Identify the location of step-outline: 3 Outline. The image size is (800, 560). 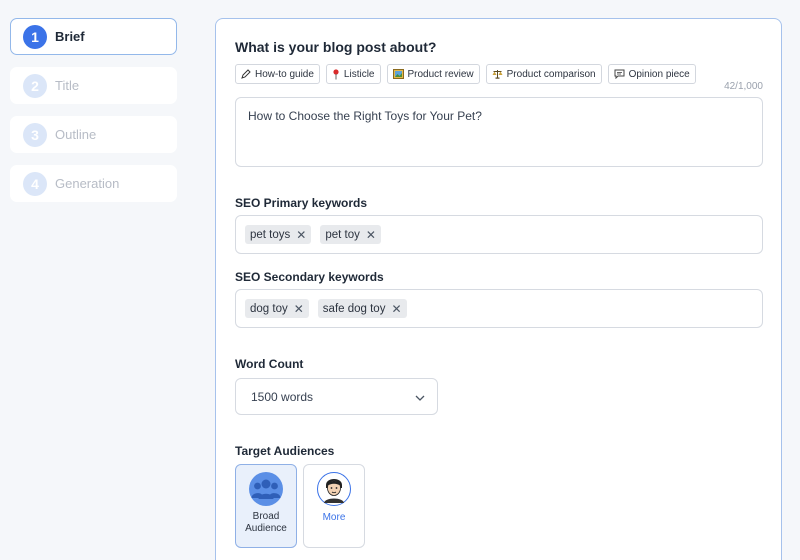
(93, 134).